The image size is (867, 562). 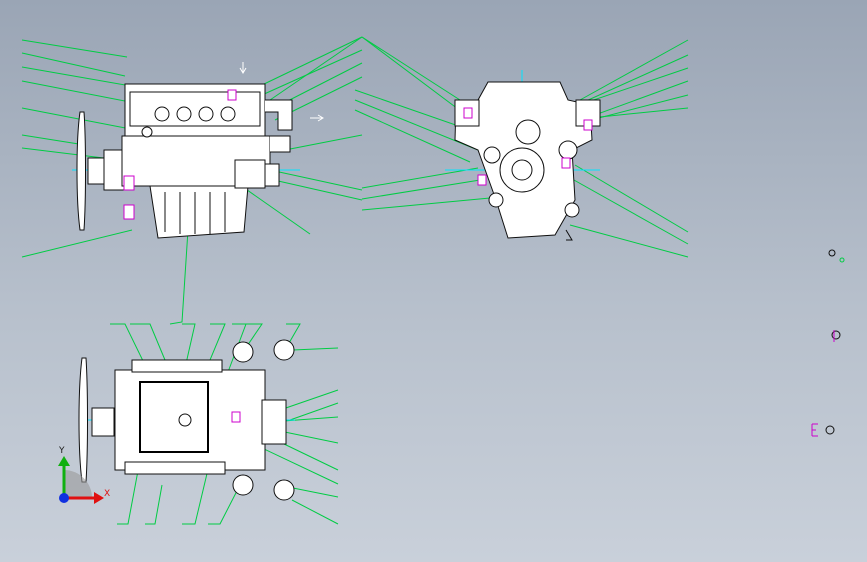 What do you see at coordinates (568, 150) in the screenshot?
I see `alternator-pulley` at bounding box center [568, 150].